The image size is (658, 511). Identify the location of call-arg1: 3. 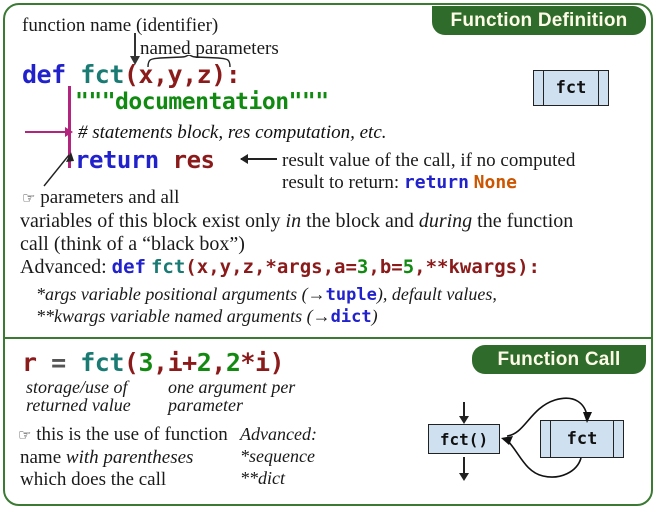
(146, 362).